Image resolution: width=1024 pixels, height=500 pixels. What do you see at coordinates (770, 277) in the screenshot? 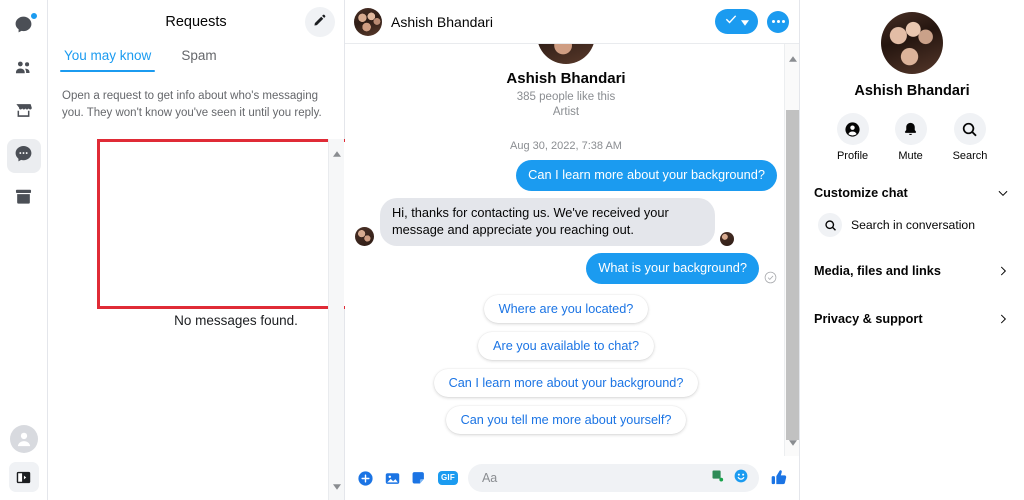
I see `delivered-check-icon` at bounding box center [770, 277].